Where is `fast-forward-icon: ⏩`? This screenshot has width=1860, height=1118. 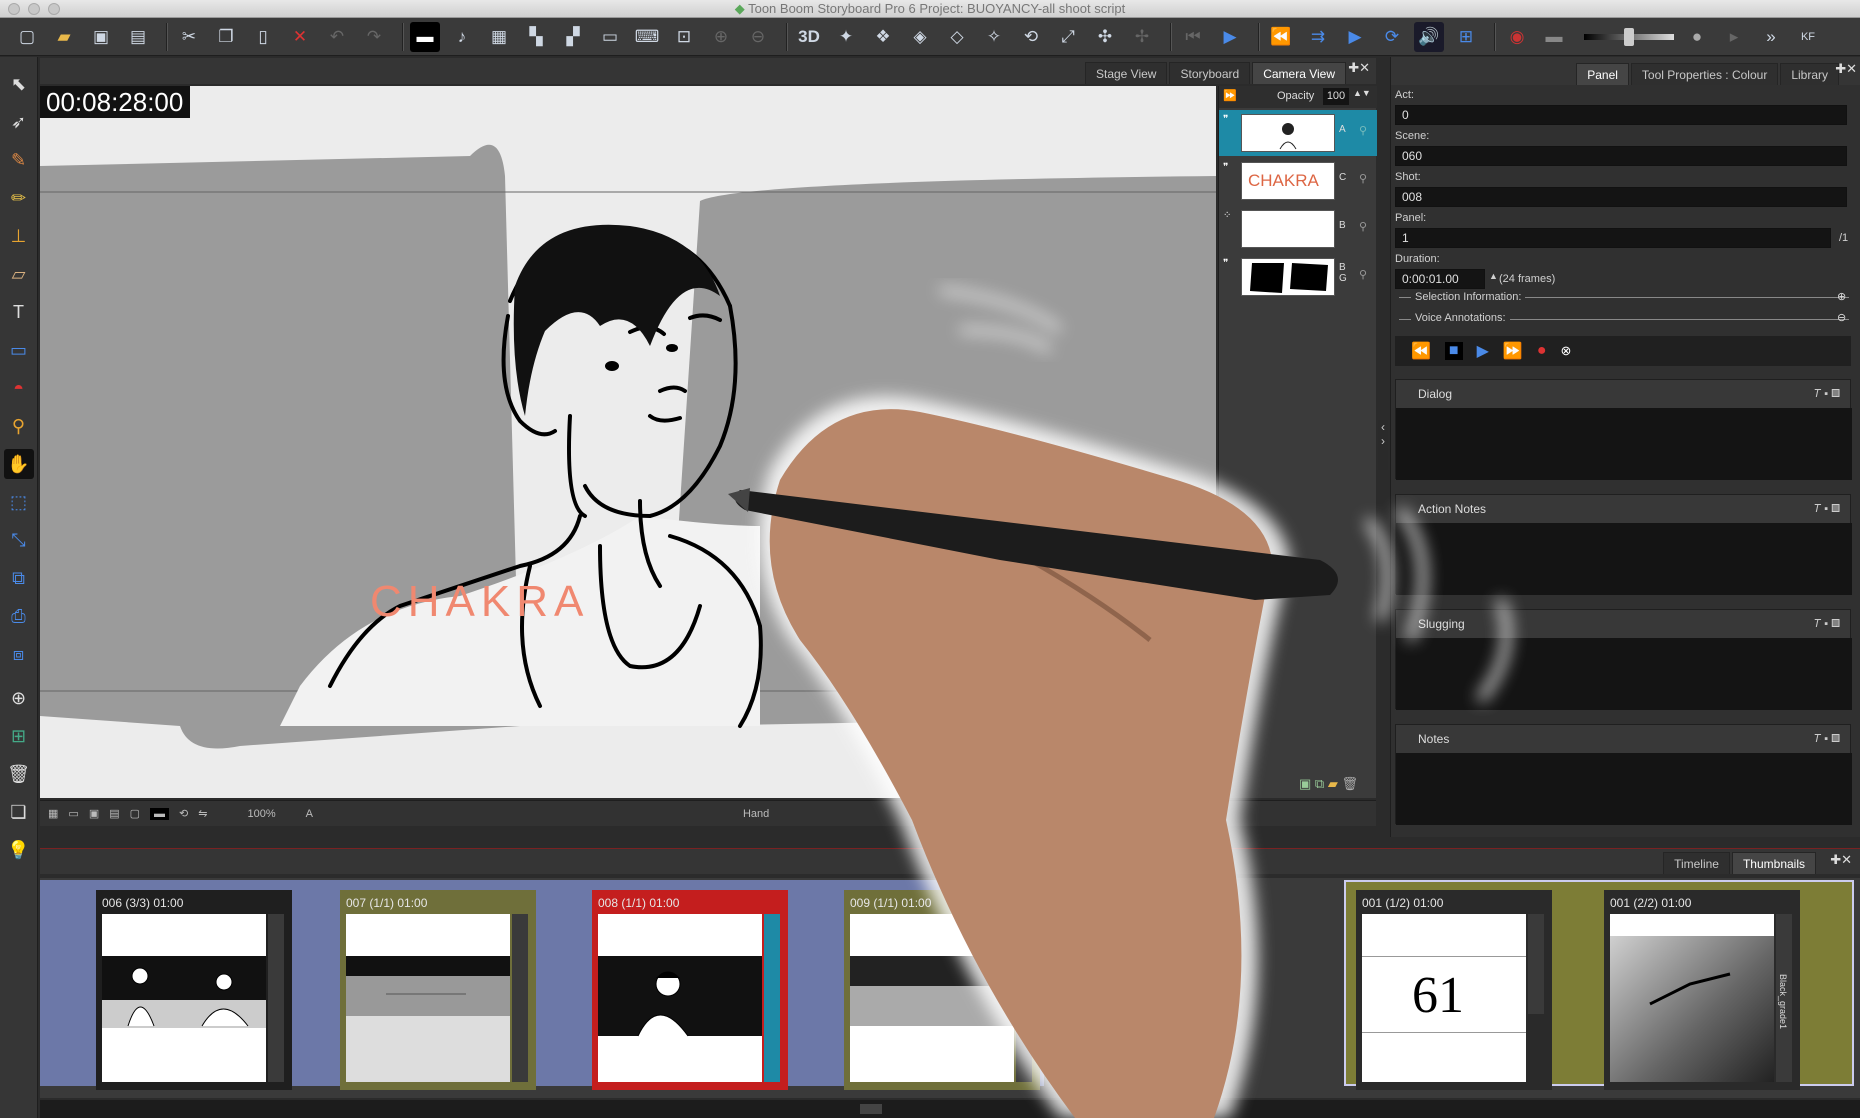
fast-forward-icon: ⏩ is located at coordinates (1513, 351).